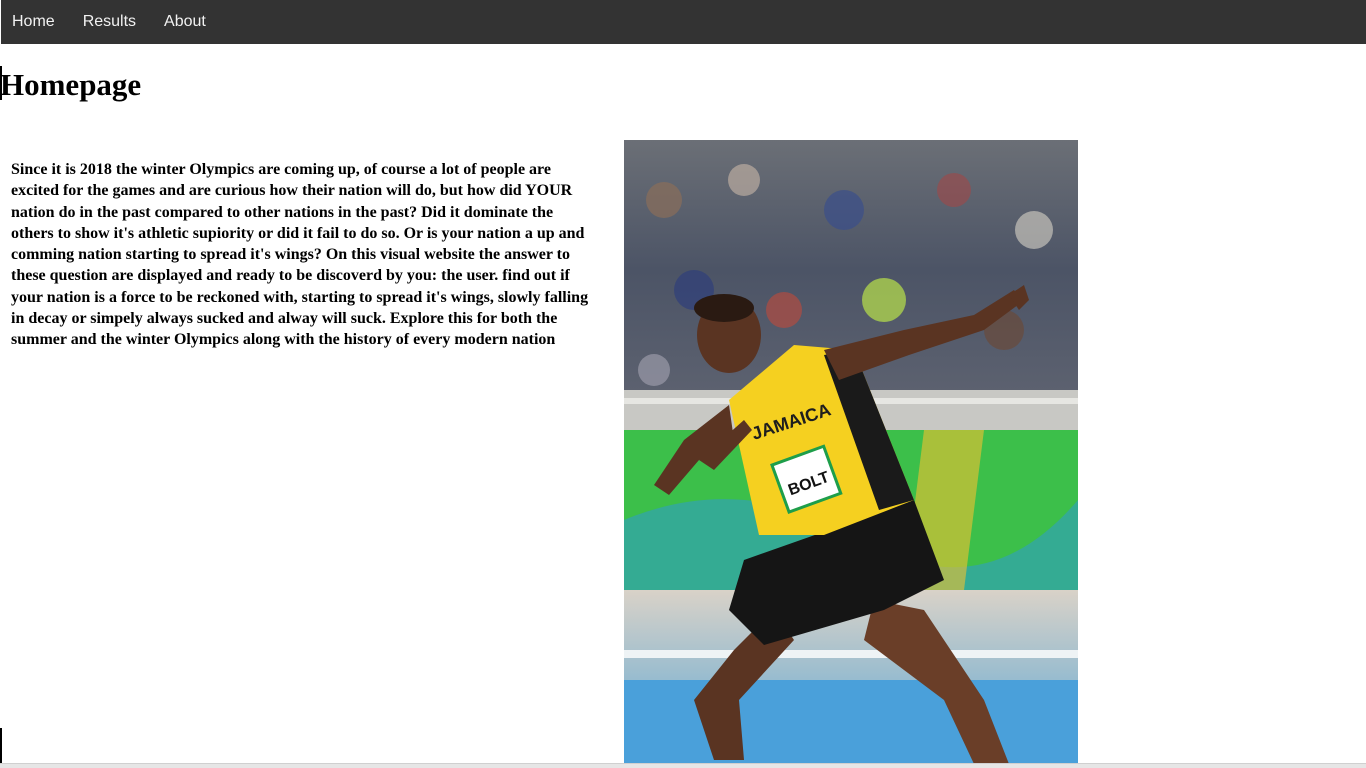 The width and height of the screenshot is (1366, 768). I want to click on nav-link-about: About, so click(185, 22).